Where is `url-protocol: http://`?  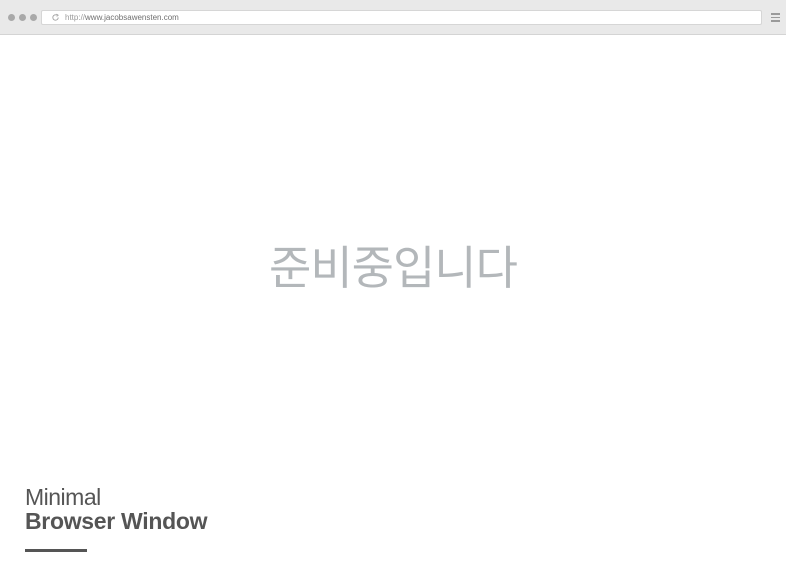 url-protocol: http:// is located at coordinates (75, 17).